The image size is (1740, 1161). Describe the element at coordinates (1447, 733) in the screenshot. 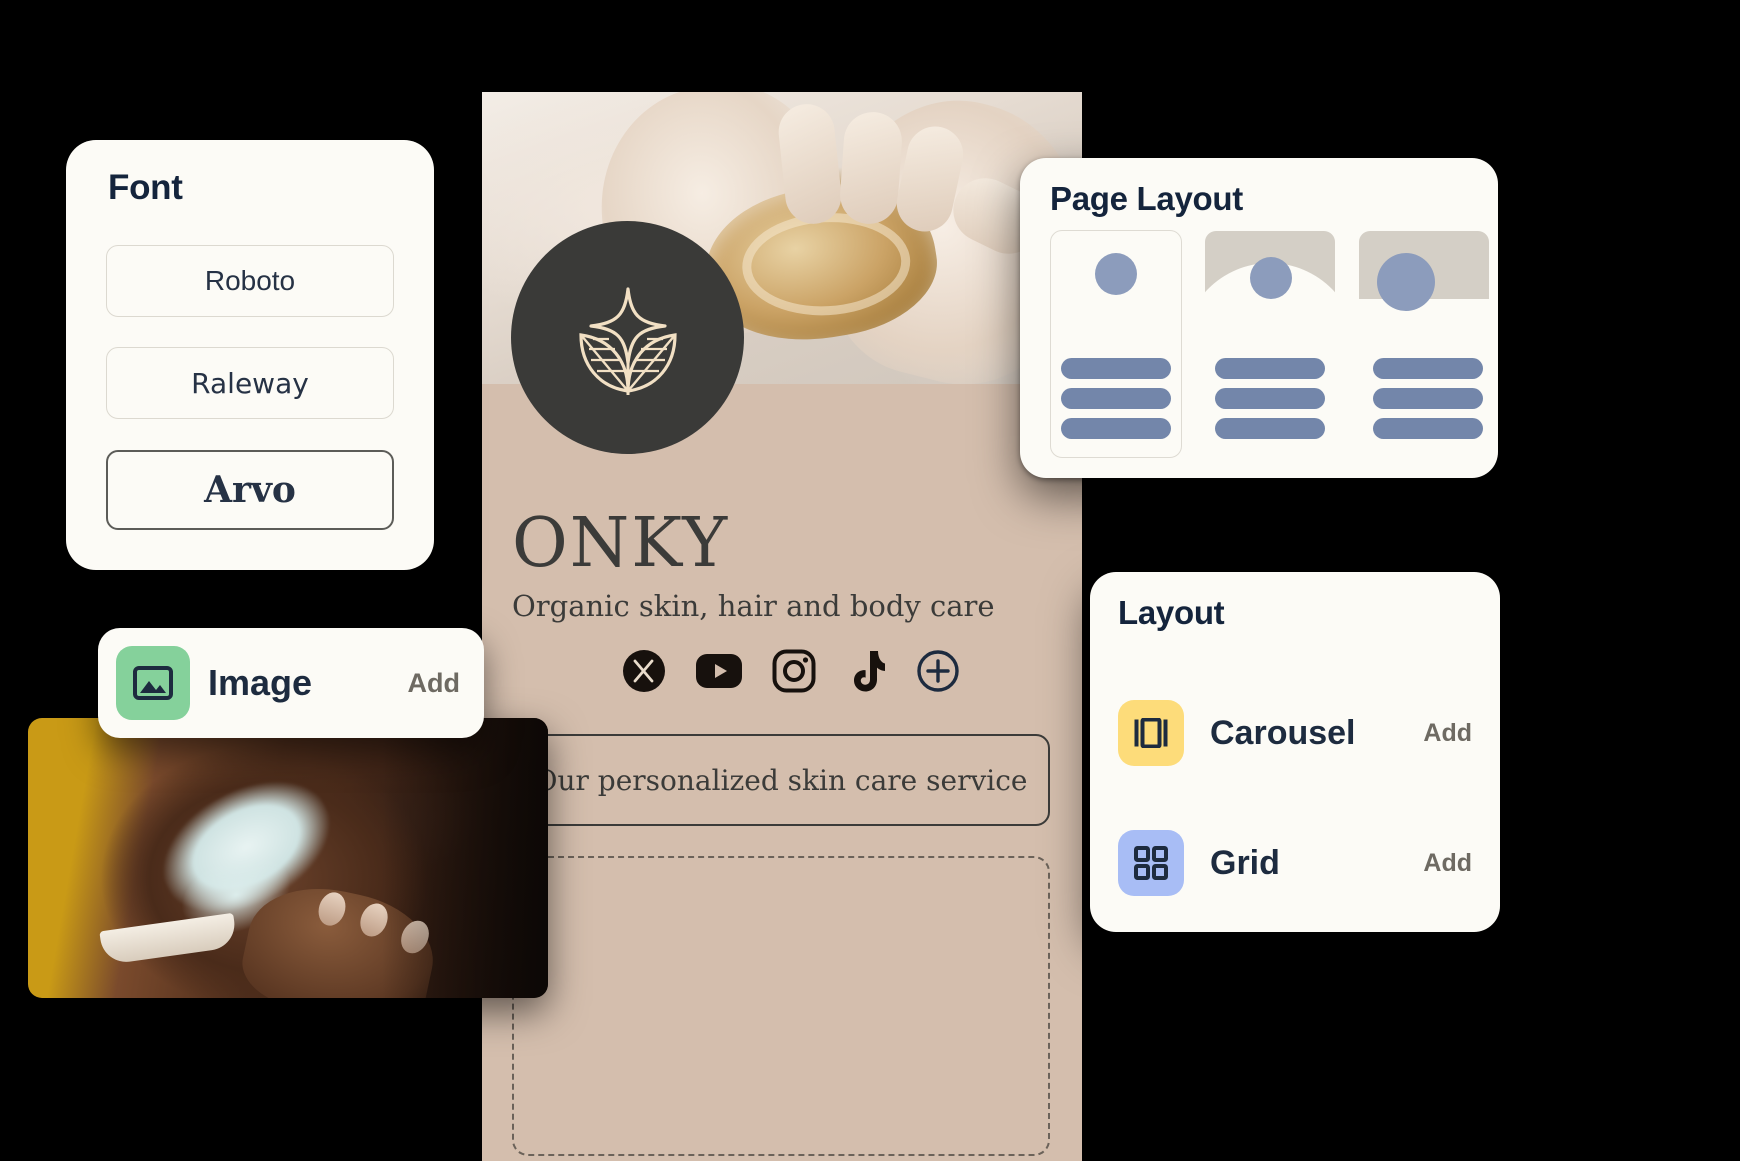

I see `carousel-add-button: Add` at that location.